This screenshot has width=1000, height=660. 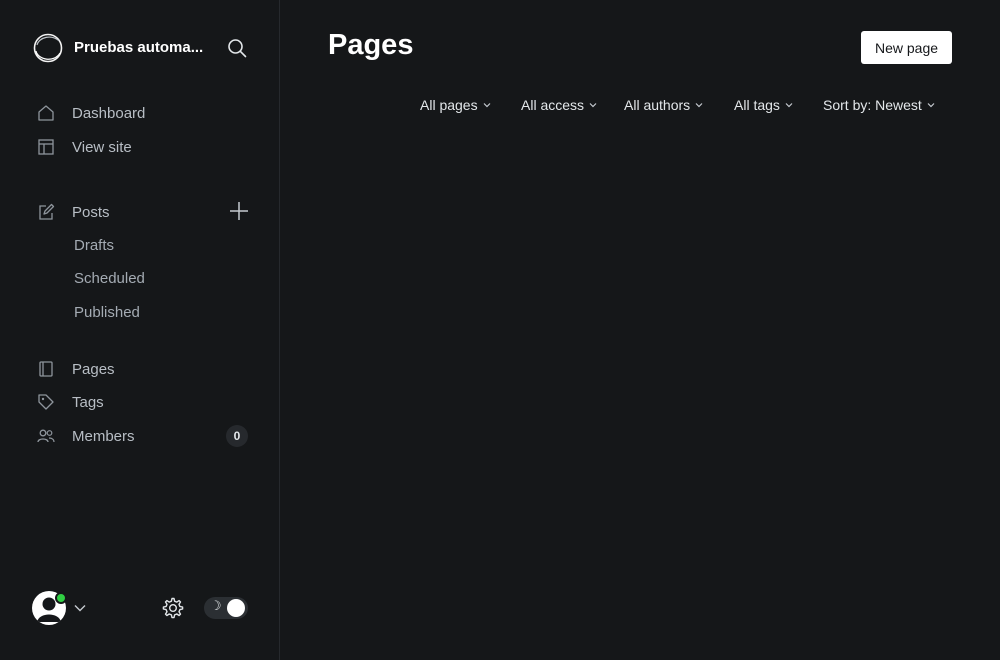 What do you see at coordinates (94, 248) in the screenshot?
I see `sidebar-subitem-drafts: Drafts` at bounding box center [94, 248].